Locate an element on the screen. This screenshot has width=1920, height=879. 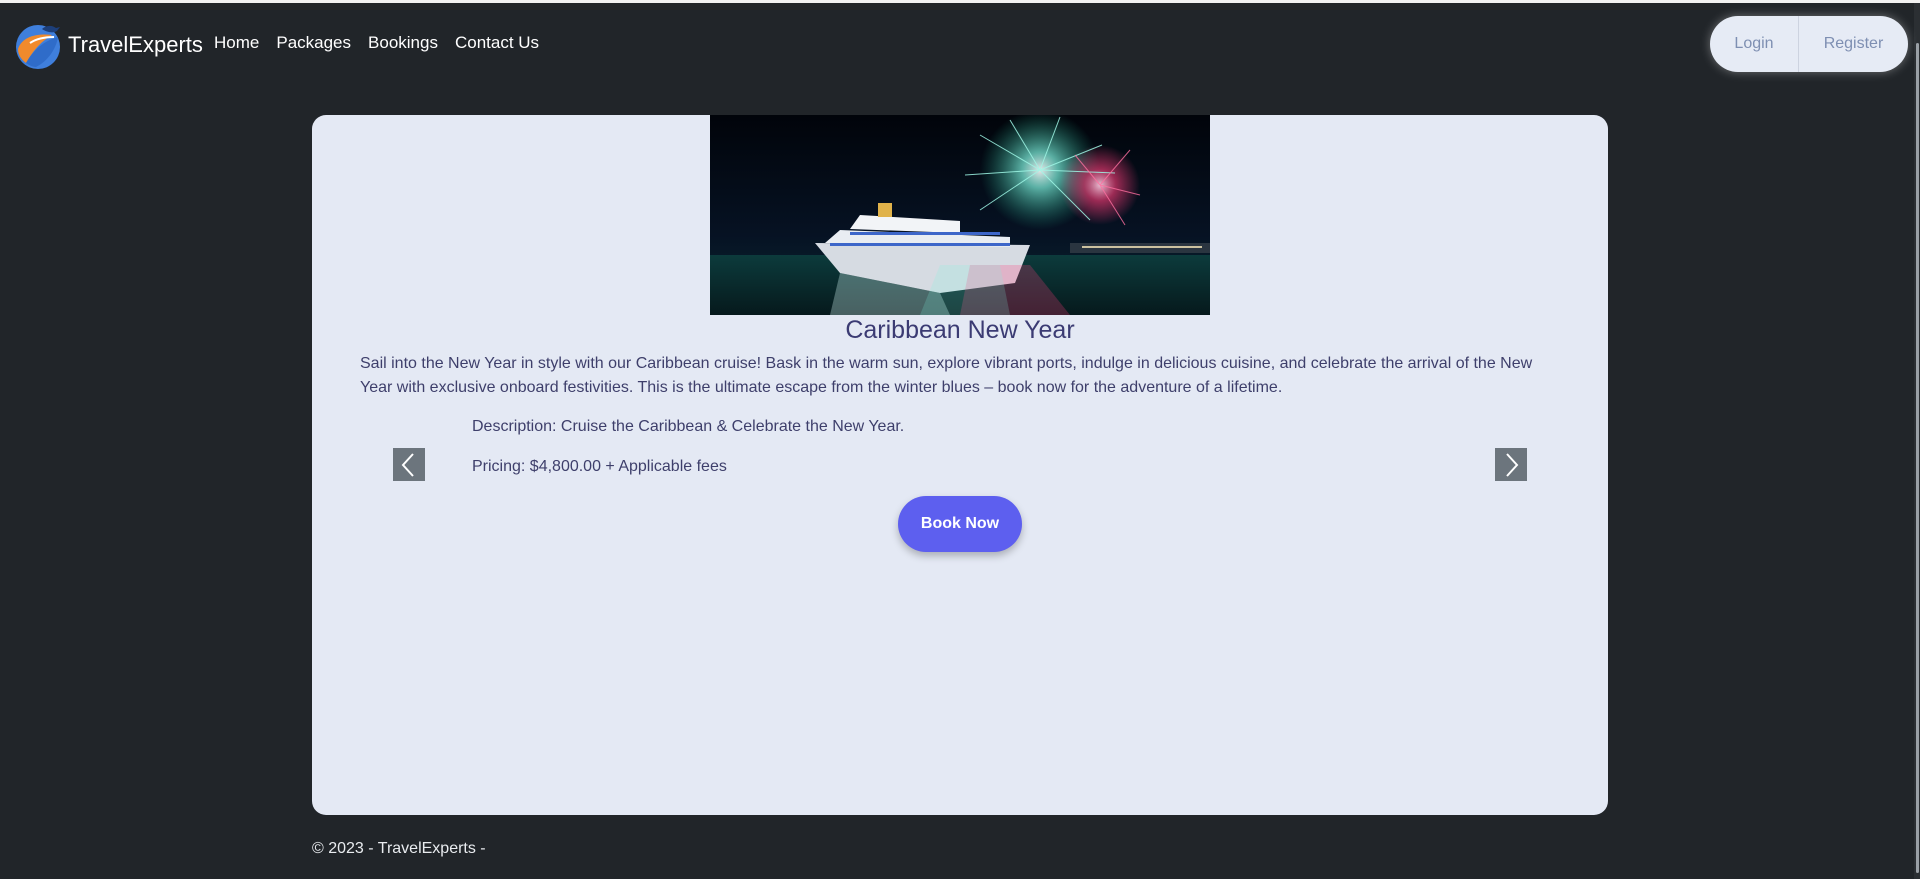
nav-bookings: Bookings is located at coordinates (403, 43).